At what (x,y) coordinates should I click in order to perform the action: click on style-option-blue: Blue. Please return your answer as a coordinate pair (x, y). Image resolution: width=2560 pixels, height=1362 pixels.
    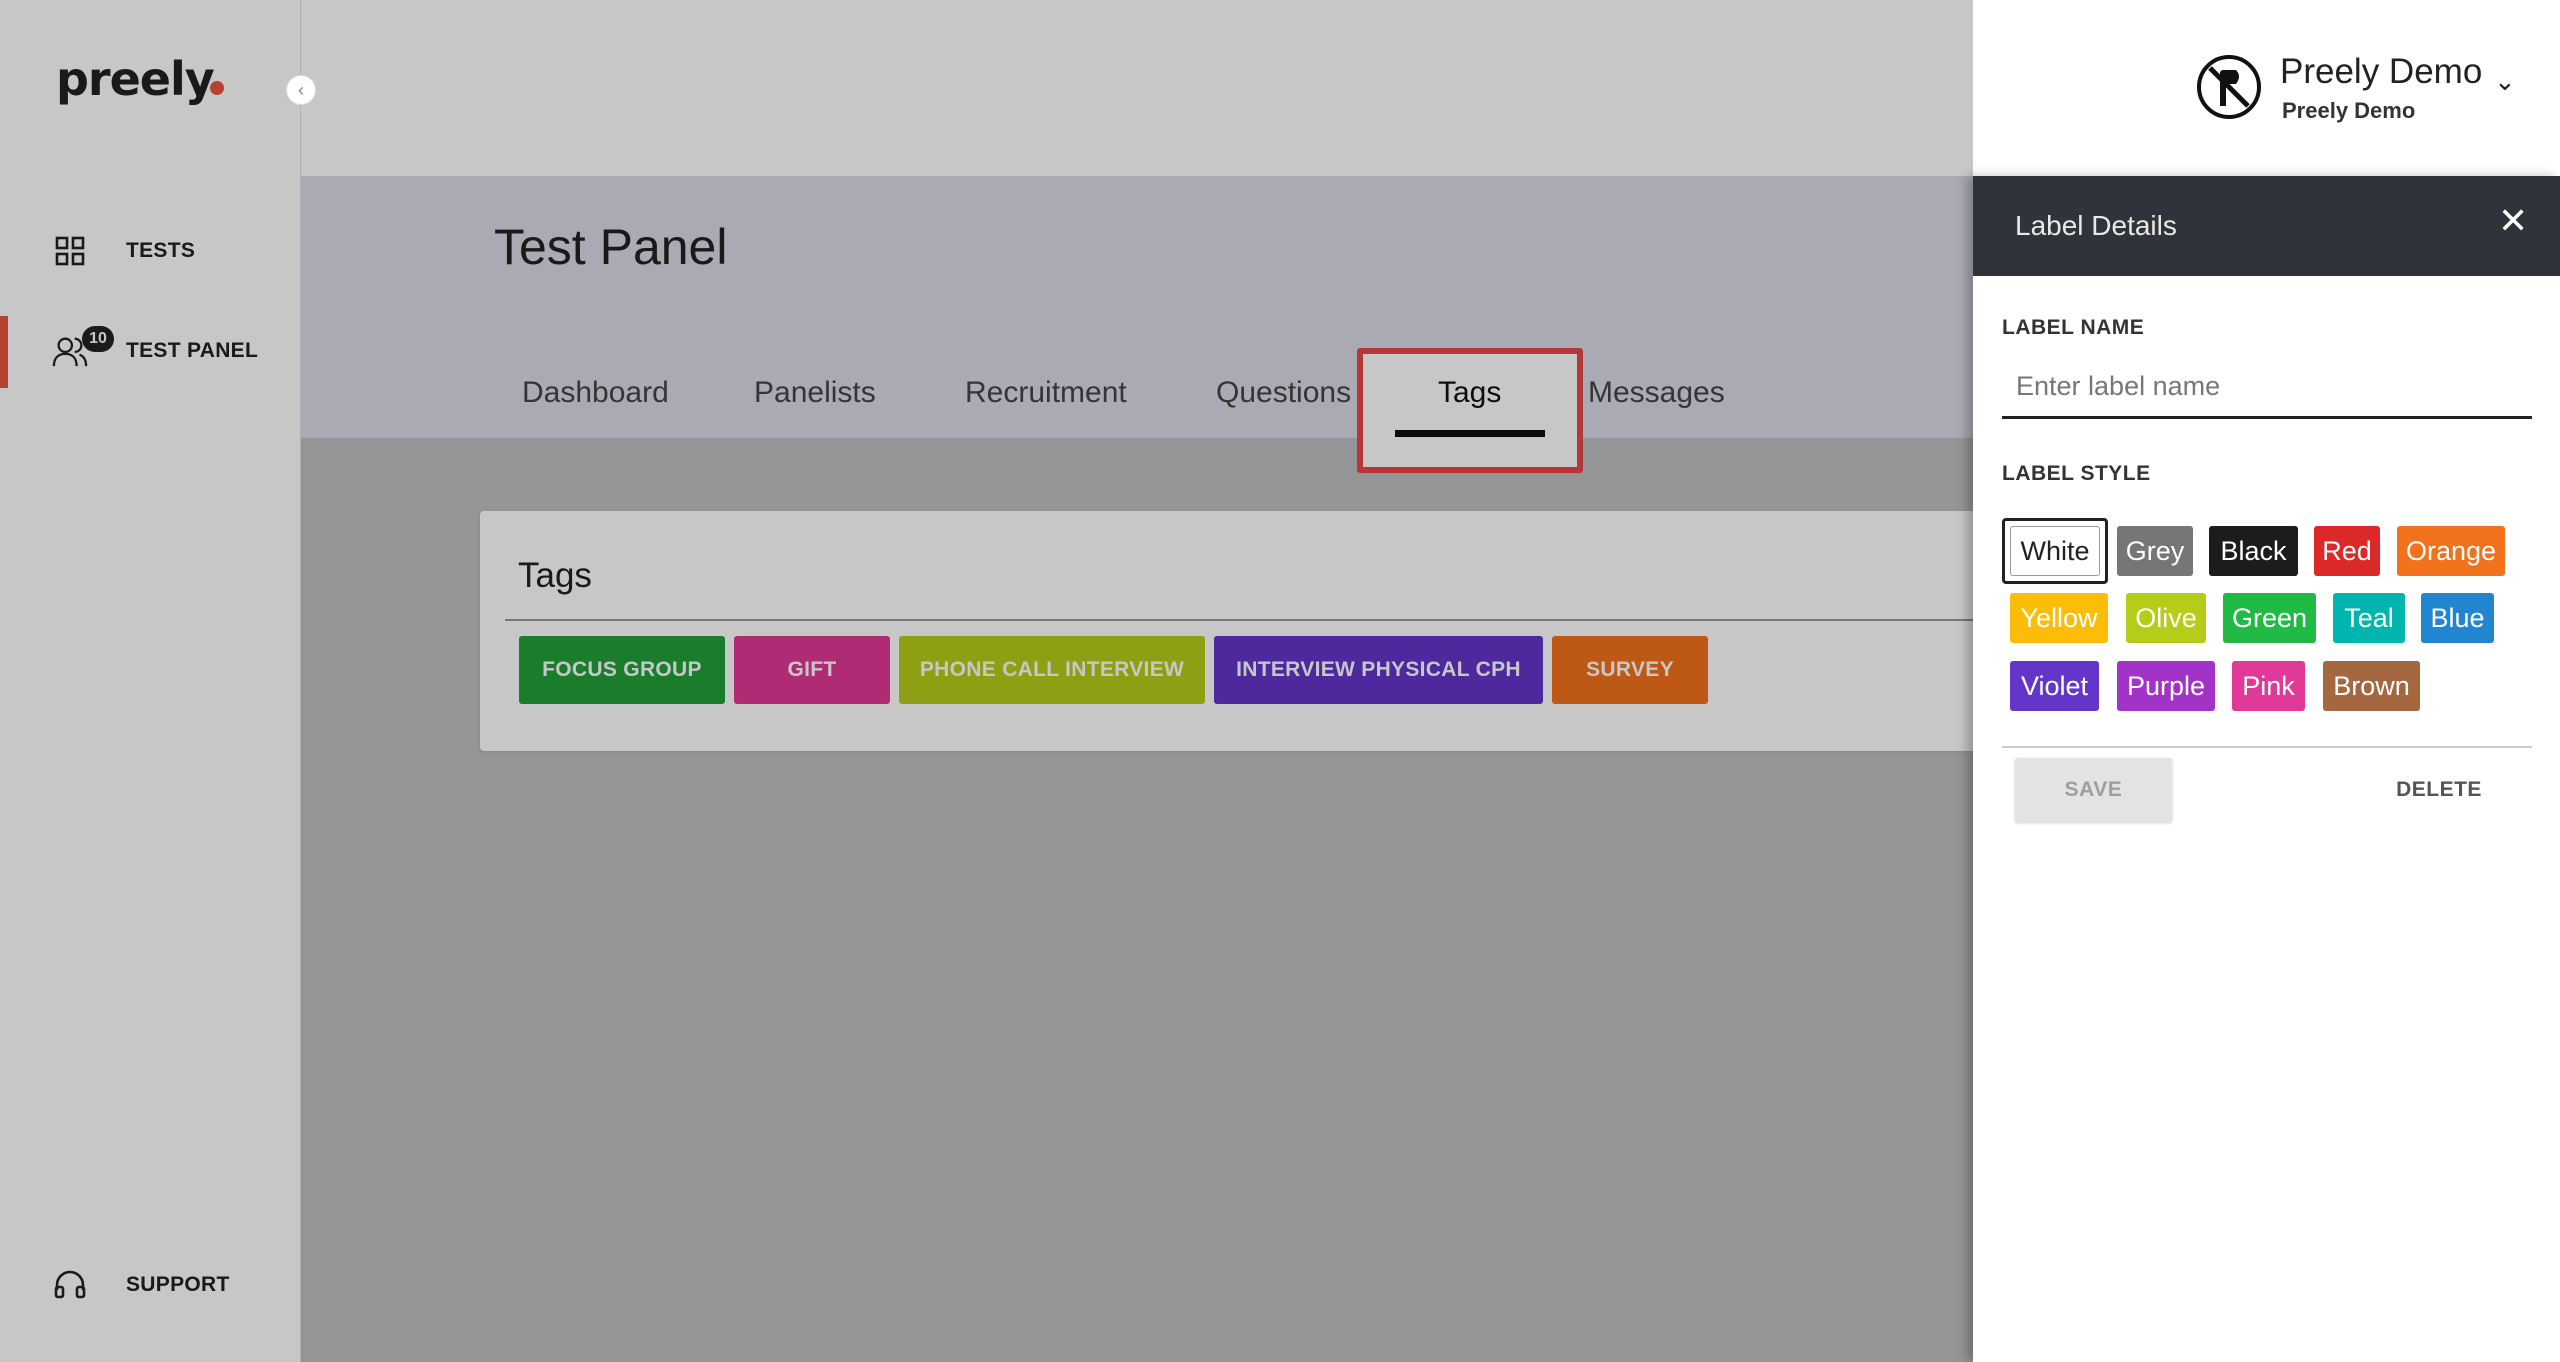
    Looking at the image, I should click on (2457, 618).